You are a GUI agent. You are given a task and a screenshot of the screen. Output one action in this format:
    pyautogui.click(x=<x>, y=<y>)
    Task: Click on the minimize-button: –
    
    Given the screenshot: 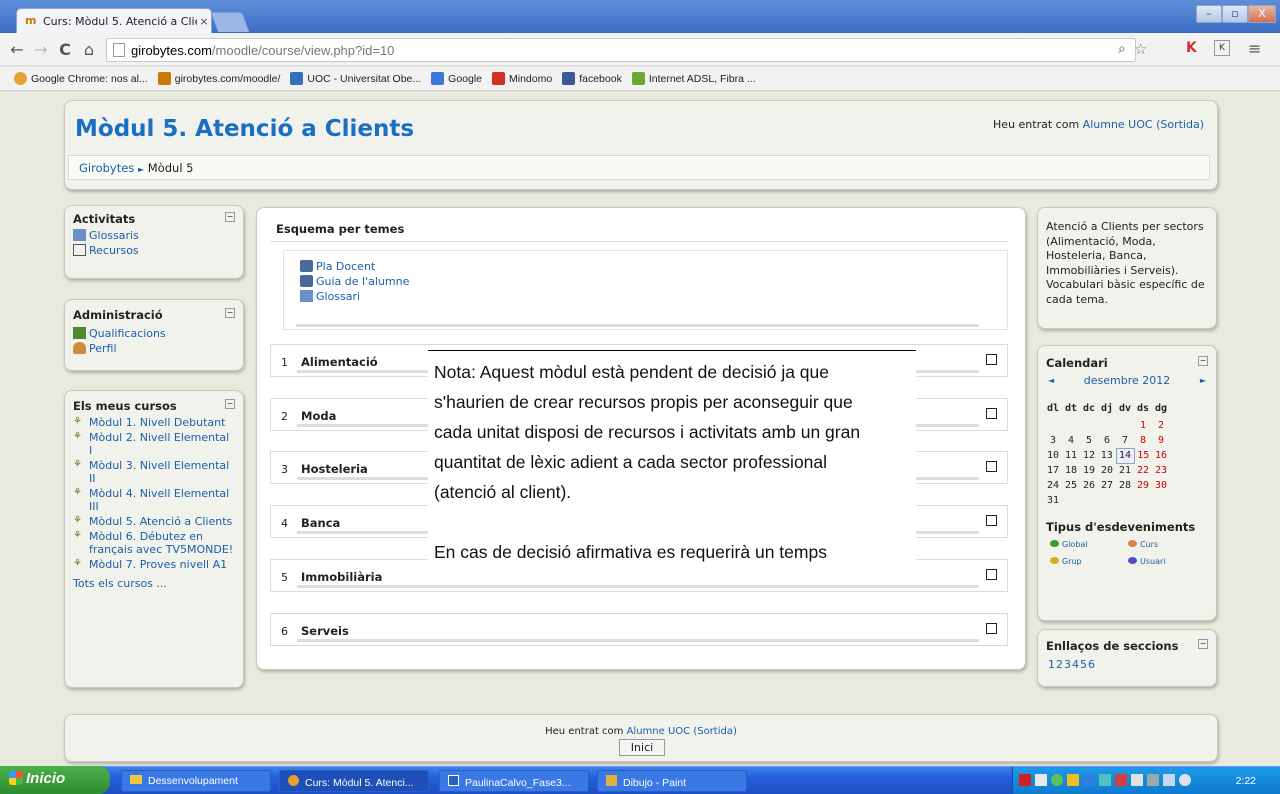 What is the action you would take?
    pyautogui.click(x=1209, y=14)
    